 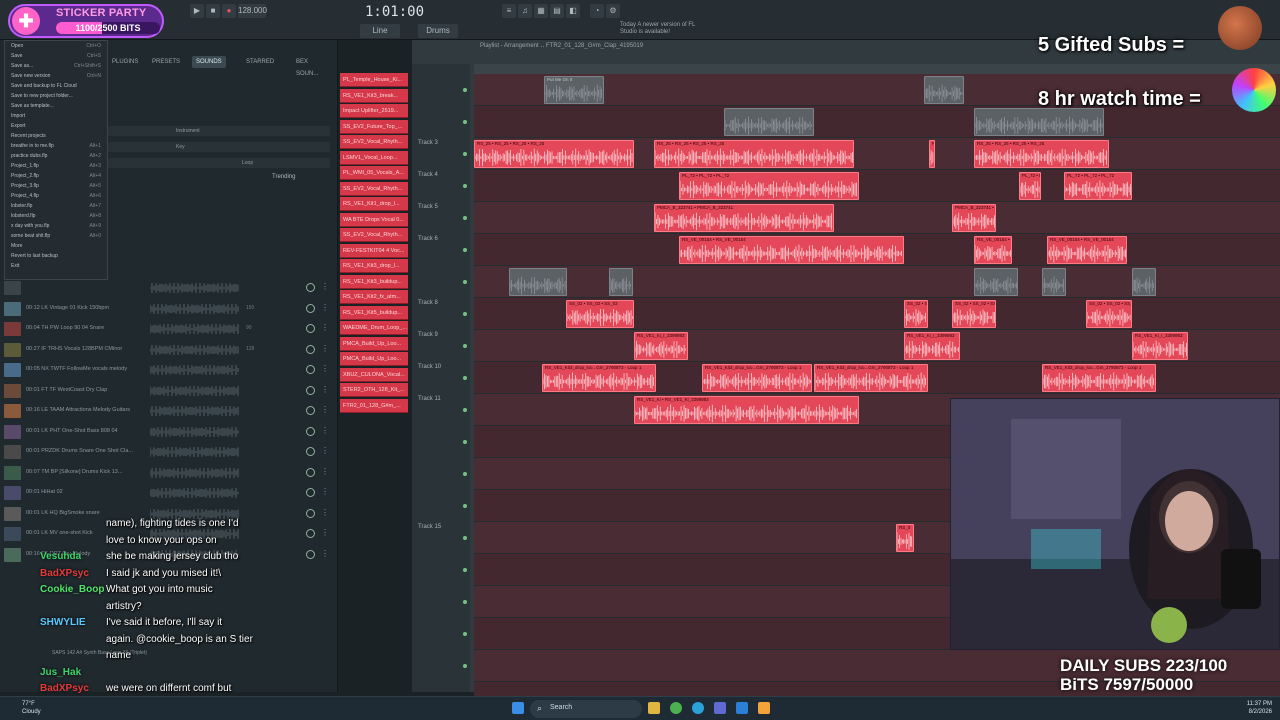 I want to click on audio-clip: RS_0, so click(x=932, y=154).